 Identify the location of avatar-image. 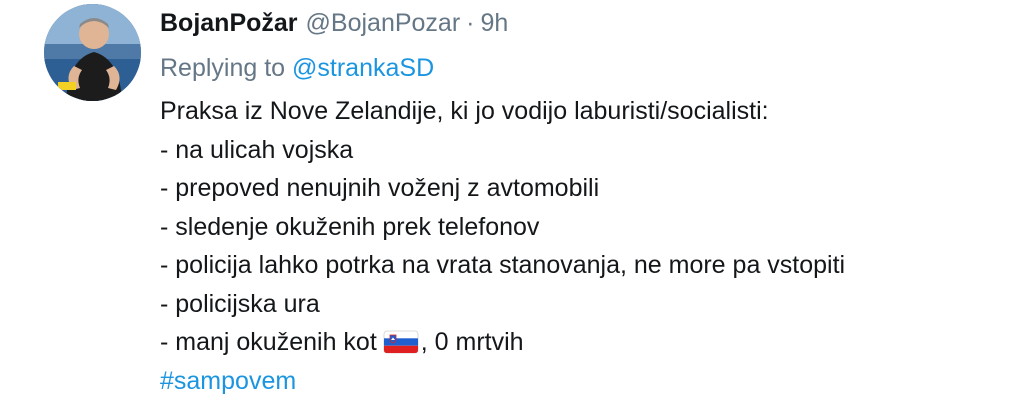
(92, 52).